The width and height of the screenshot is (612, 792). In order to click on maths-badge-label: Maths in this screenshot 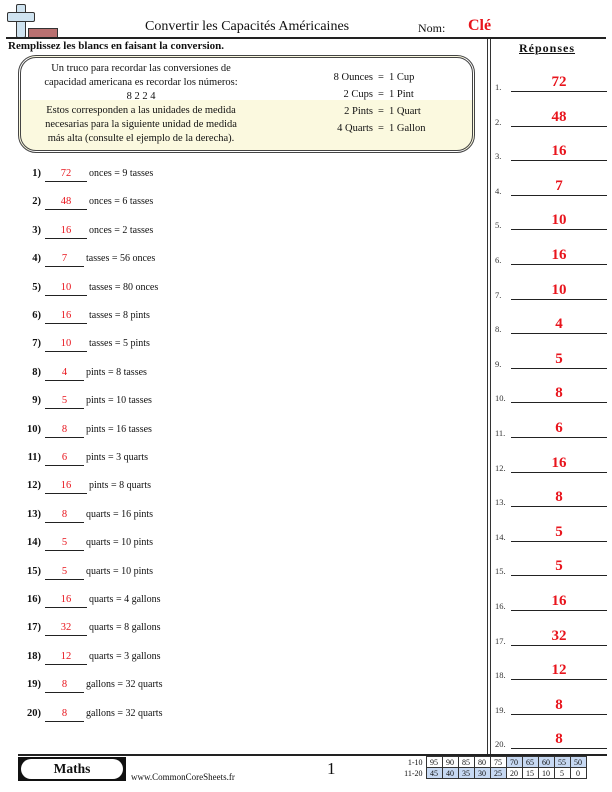, I will do `click(72, 769)`.